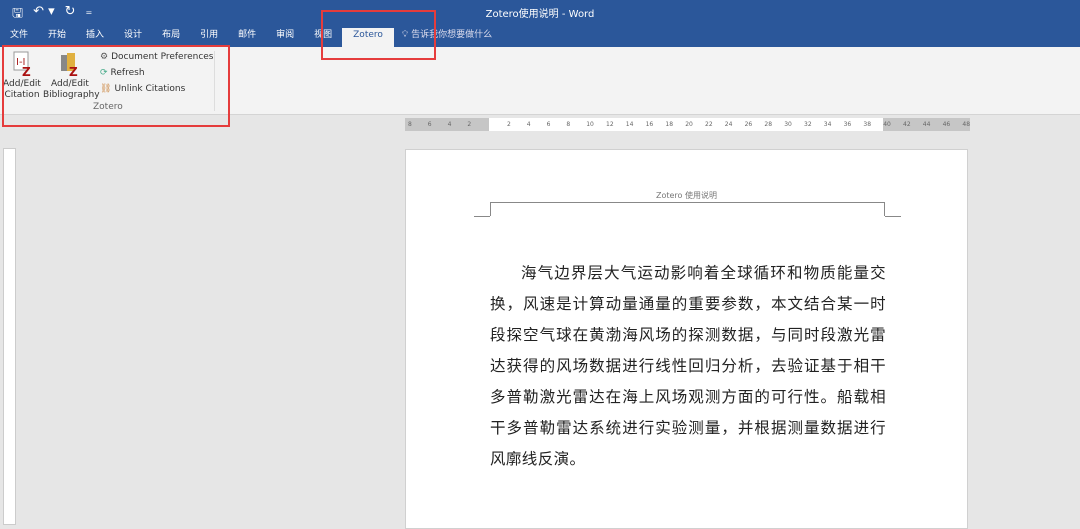 The height and width of the screenshot is (529, 1080). Describe the element at coordinates (728, 124) in the screenshot. I see `ruler-tick-label: 24` at that location.